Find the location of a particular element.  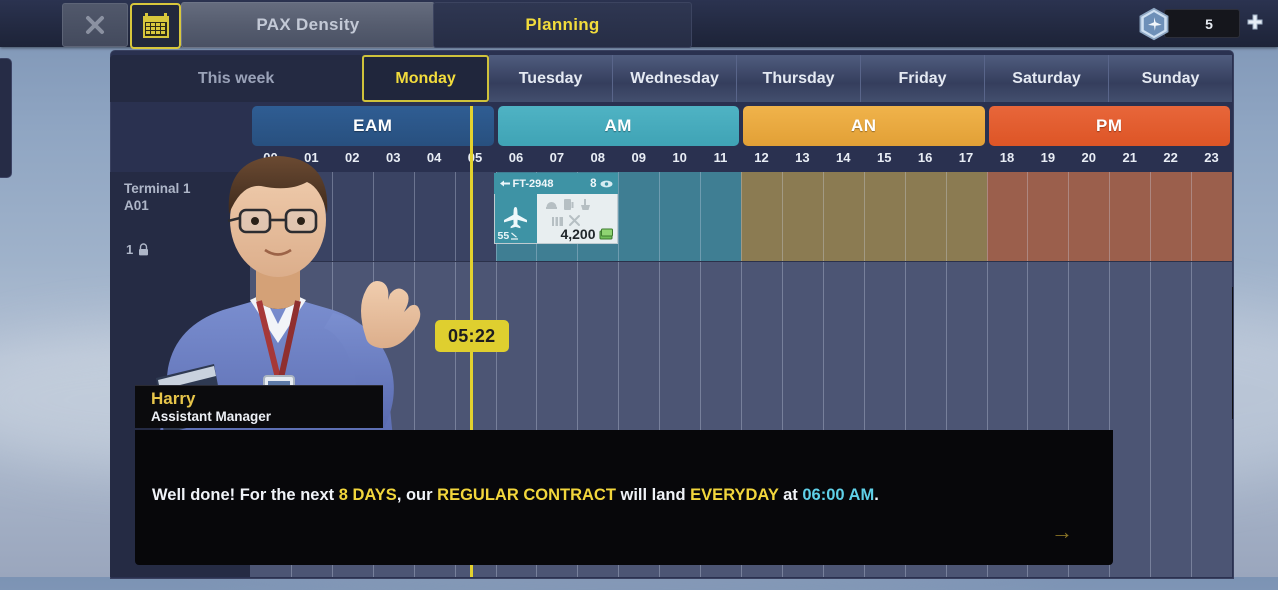

day-tab-this-week: This week is located at coordinates (236, 78).